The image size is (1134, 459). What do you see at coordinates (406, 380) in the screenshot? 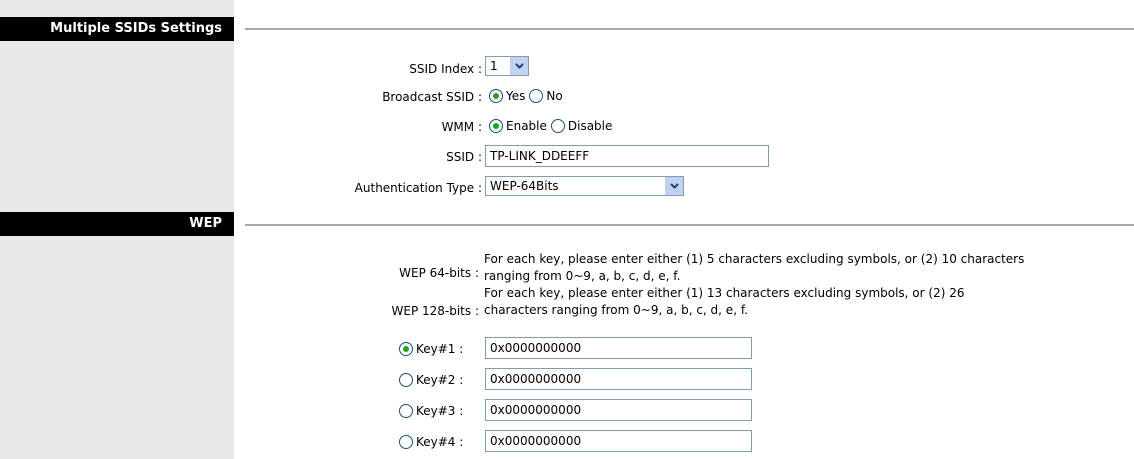
I see `key-2-radio` at bounding box center [406, 380].